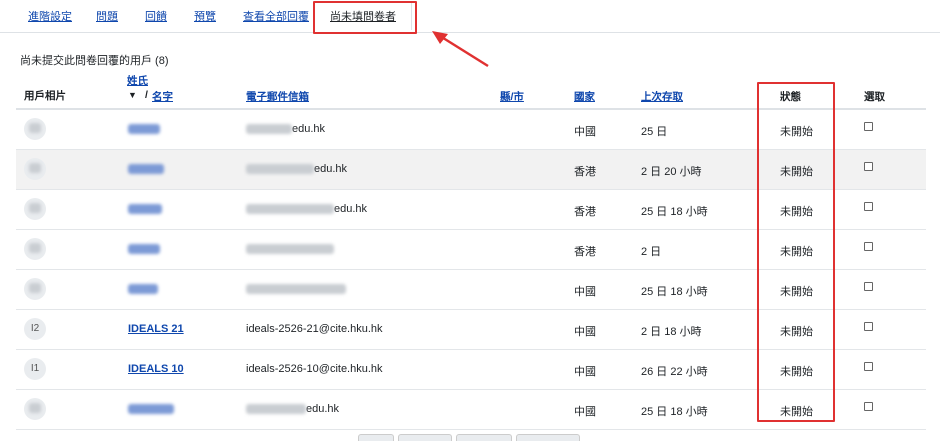 The width and height of the screenshot is (940, 441). Describe the element at coordinates (654, 132) in the screenshot. I see `user-last-access: 25 日` at that location.